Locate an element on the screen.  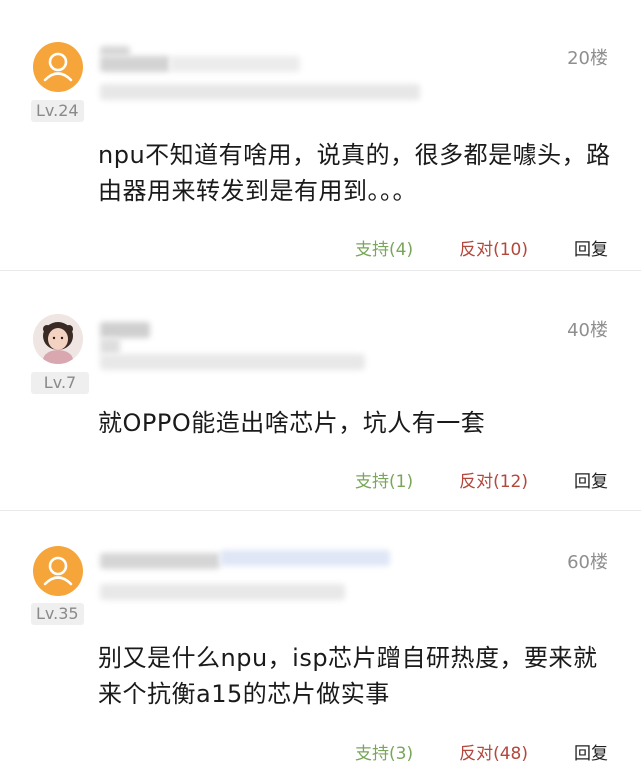
support-button: 支持(3) is located at coordinates (384, 751).